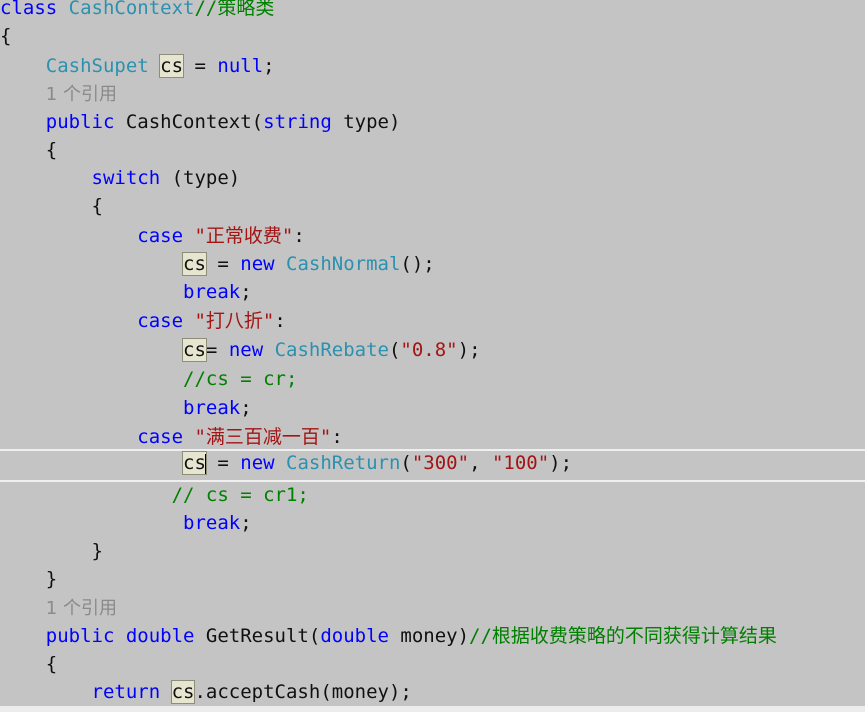  I want to click on code-token: "300", so click(440, 463).